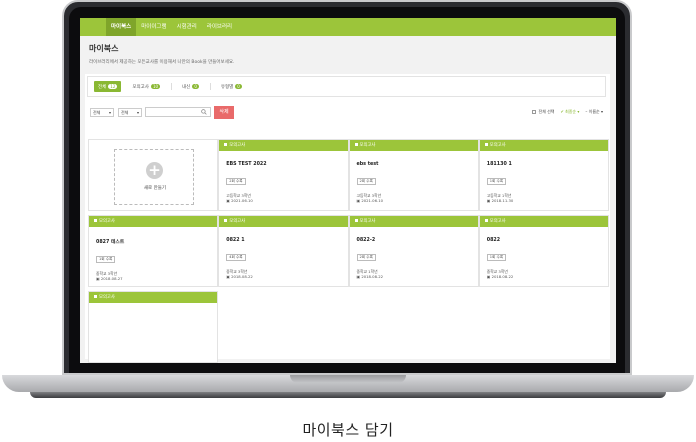 This screenshot has height=442, width=696. Describe the element at coordinates (154, 170) in the screenshot. I see `plus-icon: +` at that location.